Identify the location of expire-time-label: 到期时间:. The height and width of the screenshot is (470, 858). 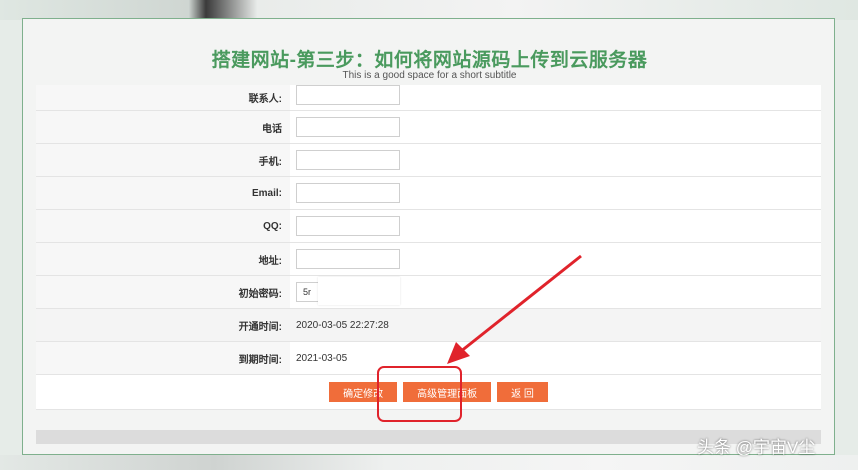
(163, 358).